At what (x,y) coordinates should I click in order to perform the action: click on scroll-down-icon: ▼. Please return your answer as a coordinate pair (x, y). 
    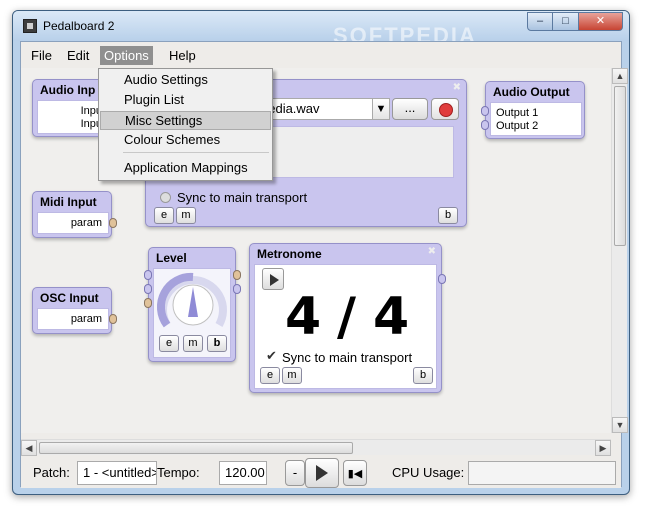
    Looking at the image, I should click on (620, 425).